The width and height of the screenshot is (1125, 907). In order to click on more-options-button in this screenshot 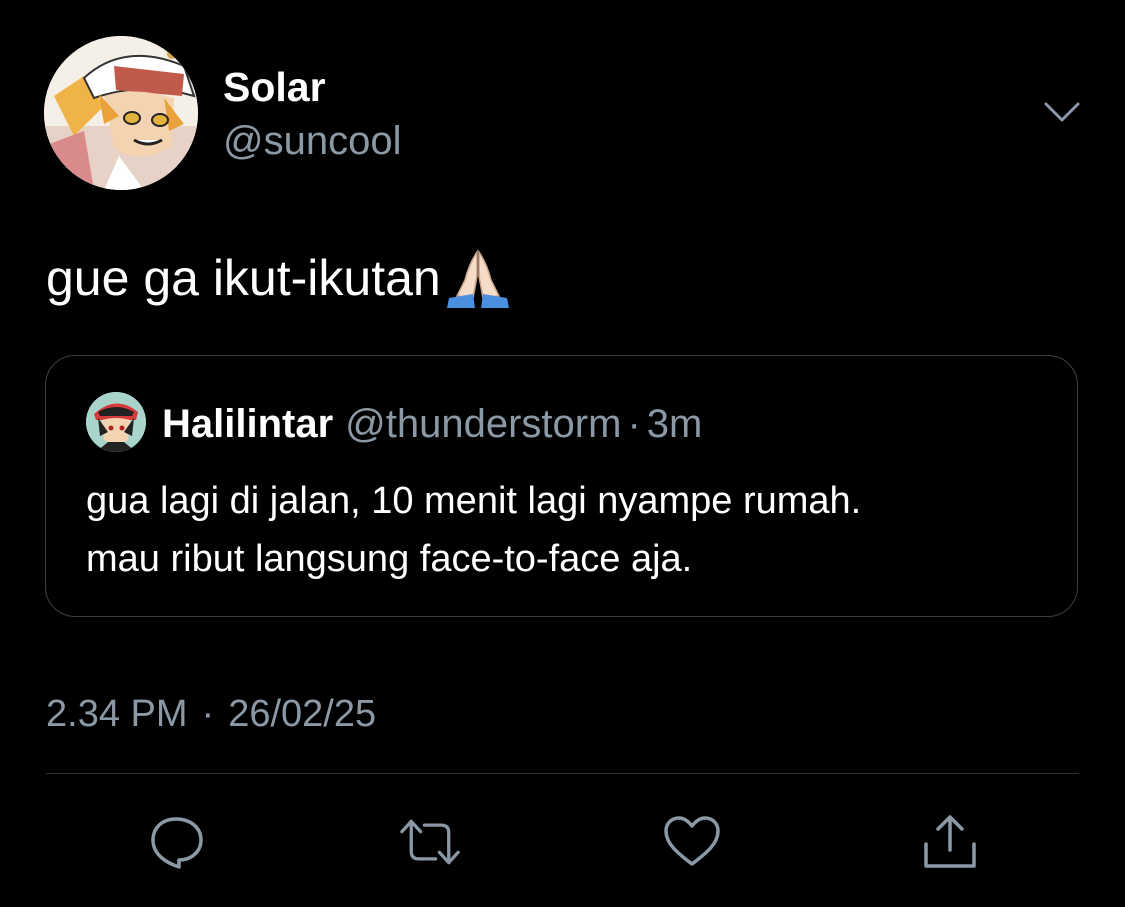, I will do `click(1062, 114)`.